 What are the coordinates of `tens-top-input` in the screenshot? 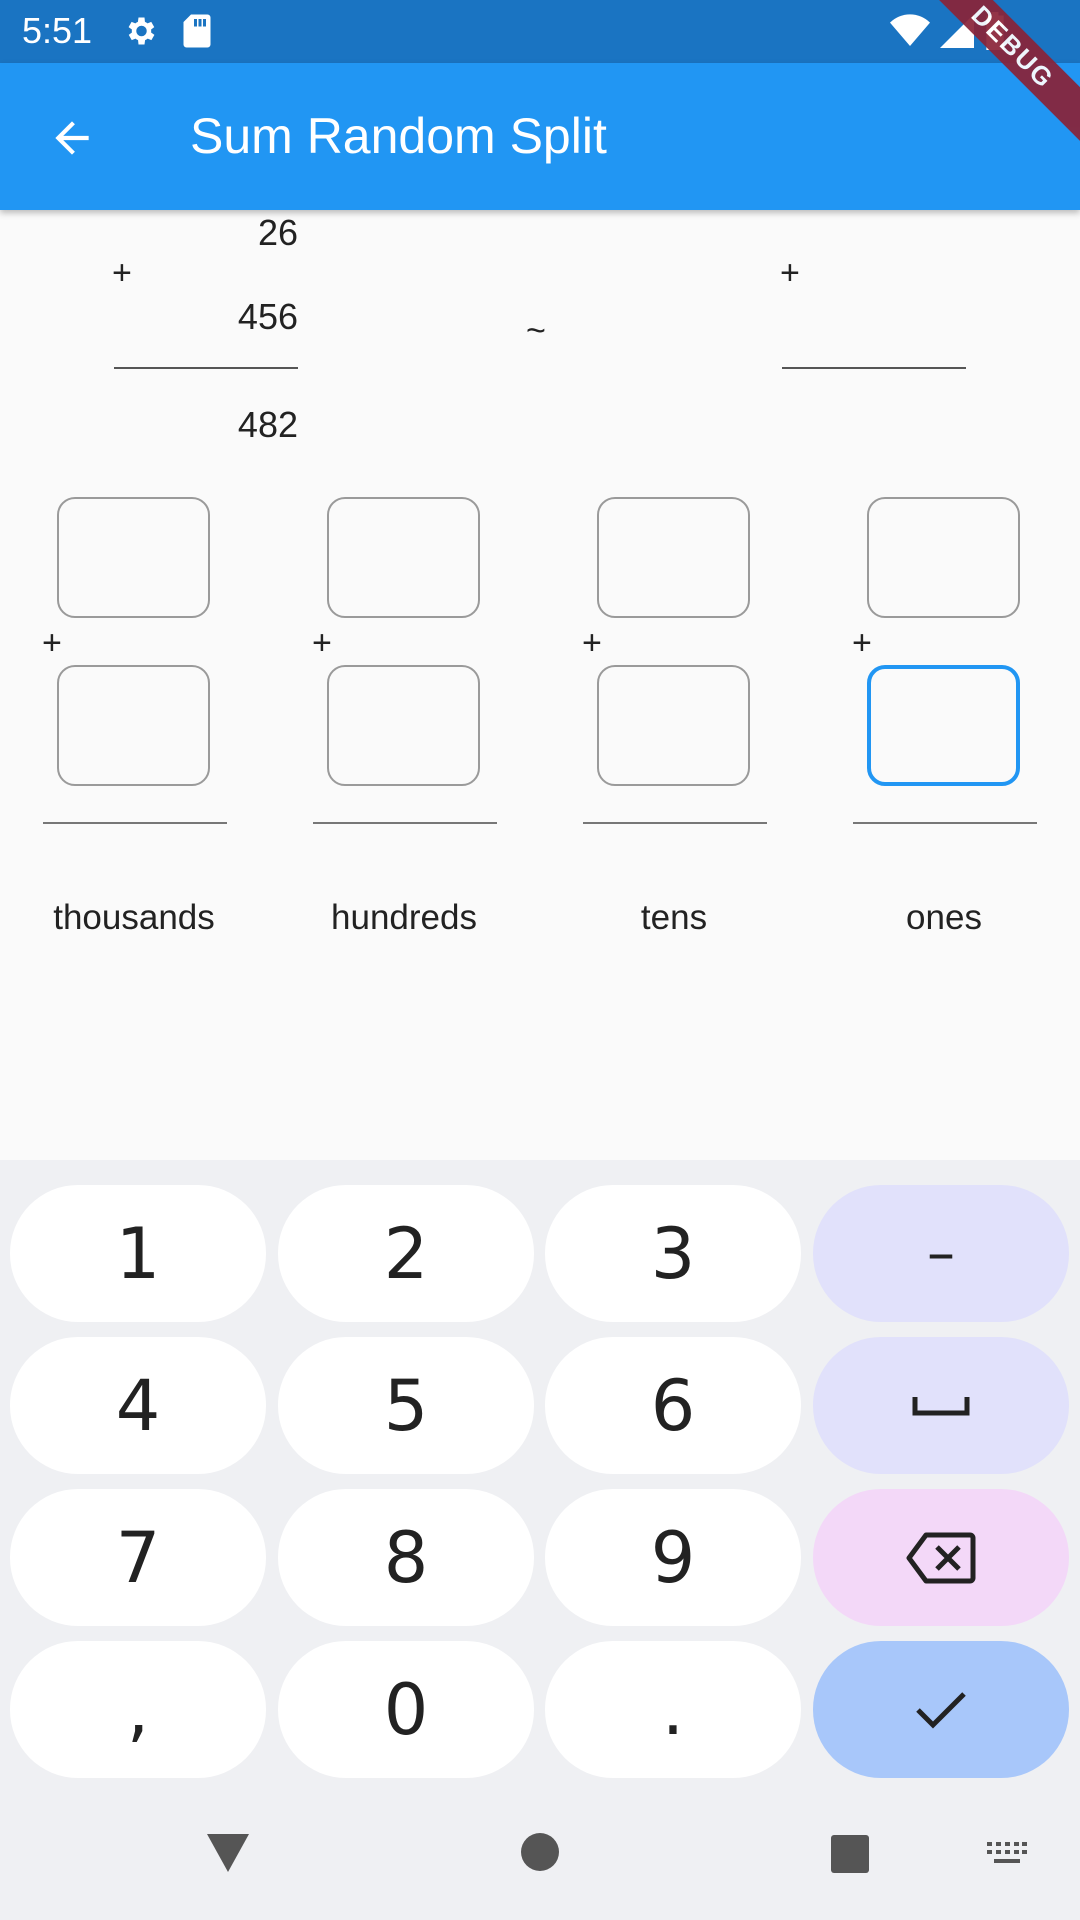 It's located at (673, 557).